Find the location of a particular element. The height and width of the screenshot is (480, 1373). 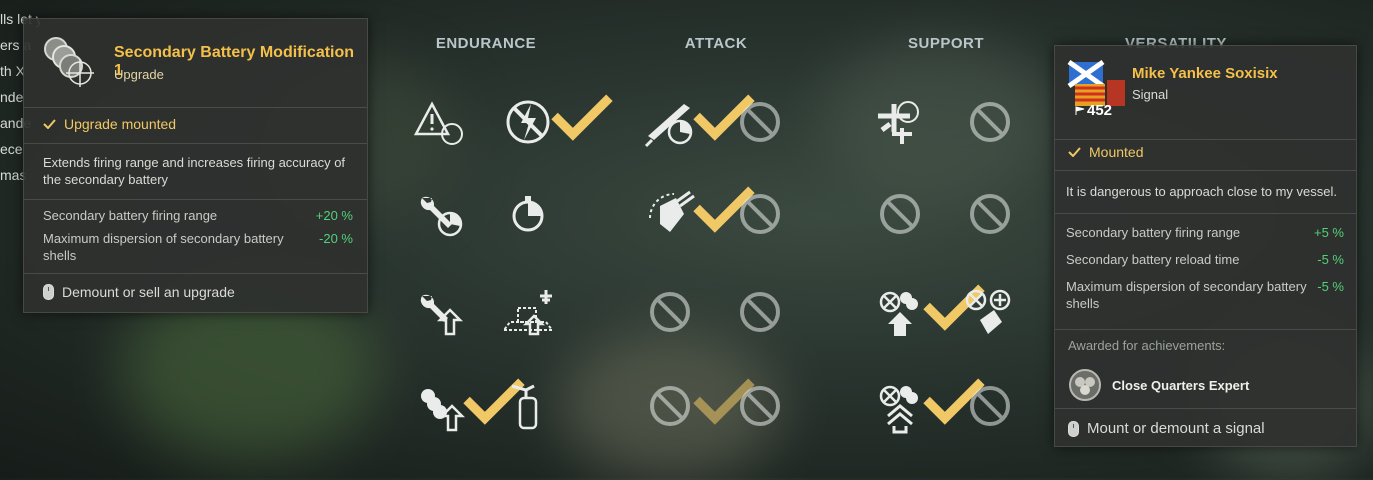

upgrade-status: Upgrade mounted is located at coordinates (109, 124).